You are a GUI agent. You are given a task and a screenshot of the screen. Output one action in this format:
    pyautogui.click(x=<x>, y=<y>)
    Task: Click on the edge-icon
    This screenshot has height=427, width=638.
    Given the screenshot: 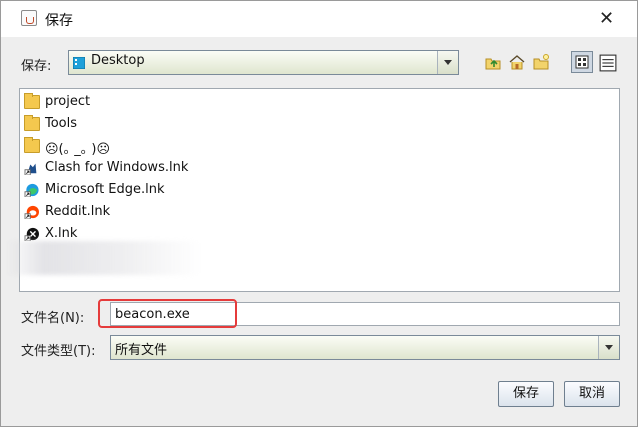 What is the action you would take?
    pyautogui.click(x=31, y=190)
    